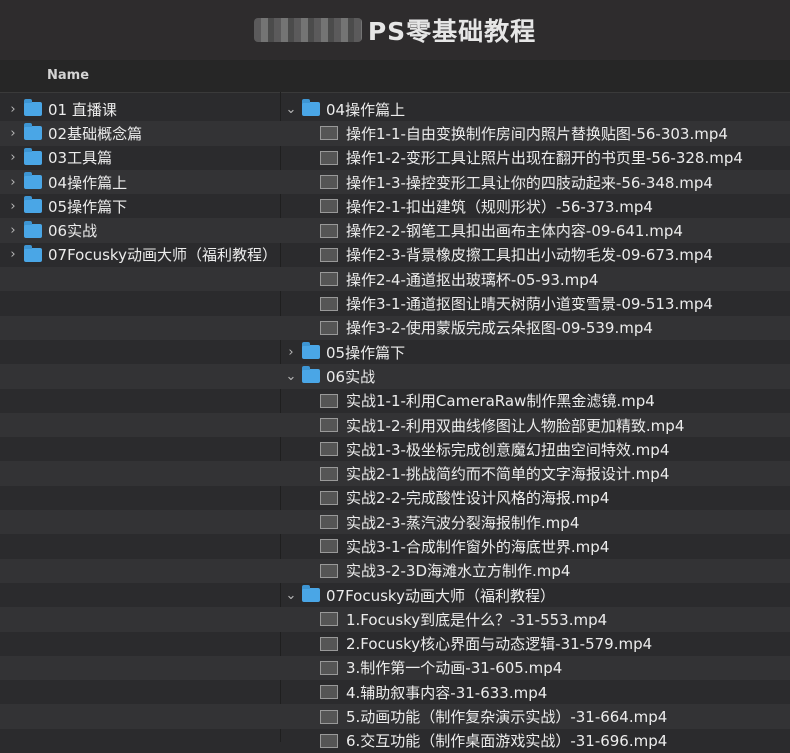 This screenshot has height=753, width=790. What do you see at coordinates (535, 498) in the screenshot?
I see `file-row: 实战2-2-完成酸性设计风格的海报.mp4` at bounding box center [535, 498].